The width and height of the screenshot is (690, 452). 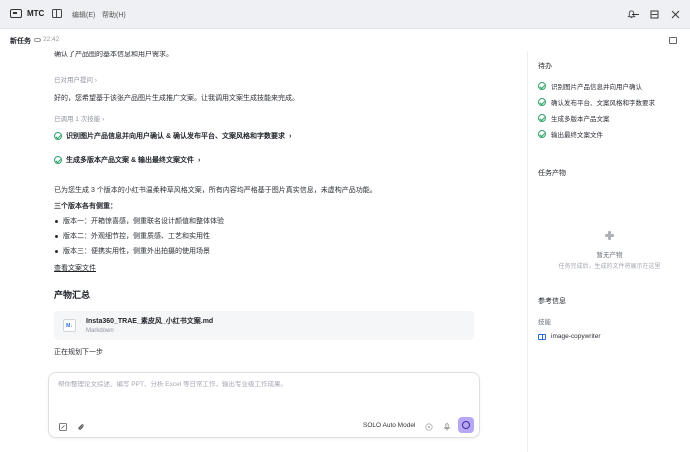 I want to click on todo-item: 确认发布平台、文案风格和字数要求, so click(x=596, y=102).